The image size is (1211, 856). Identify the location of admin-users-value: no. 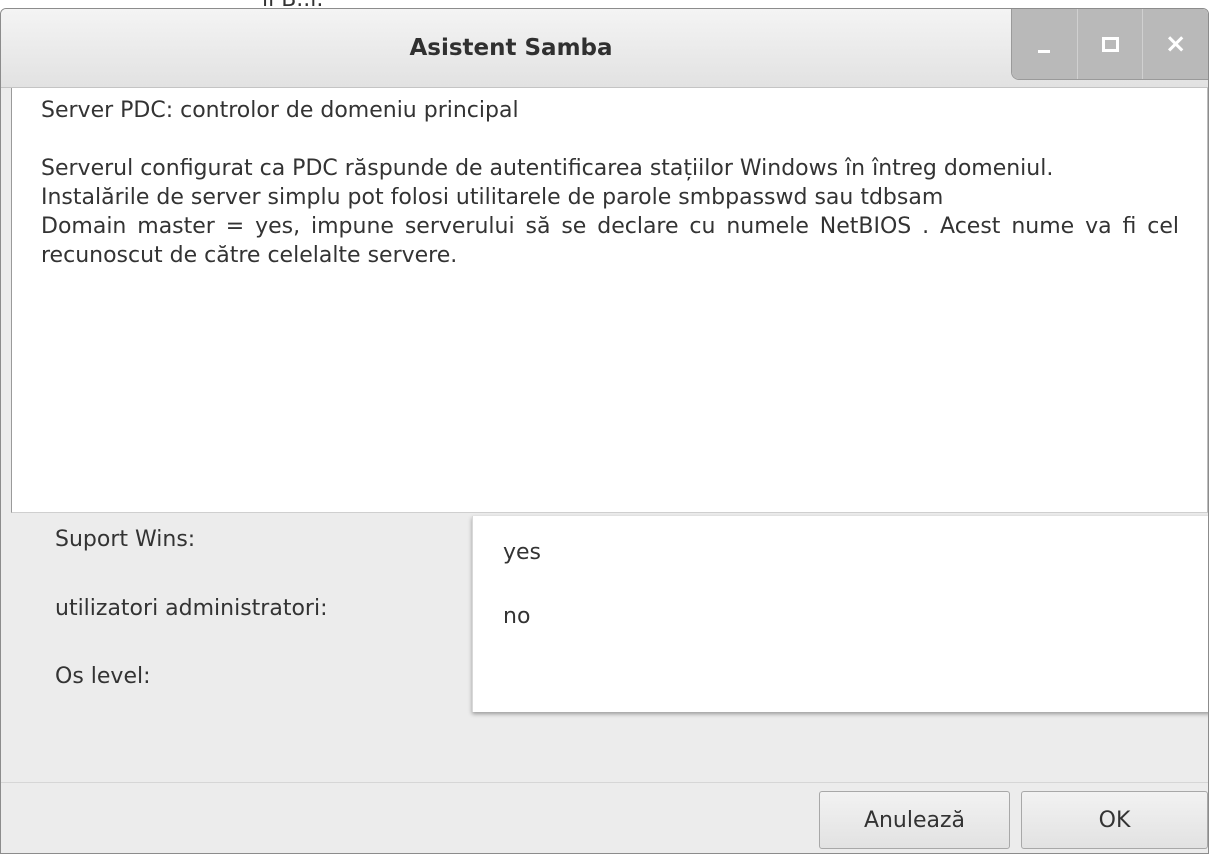
(516, 616).